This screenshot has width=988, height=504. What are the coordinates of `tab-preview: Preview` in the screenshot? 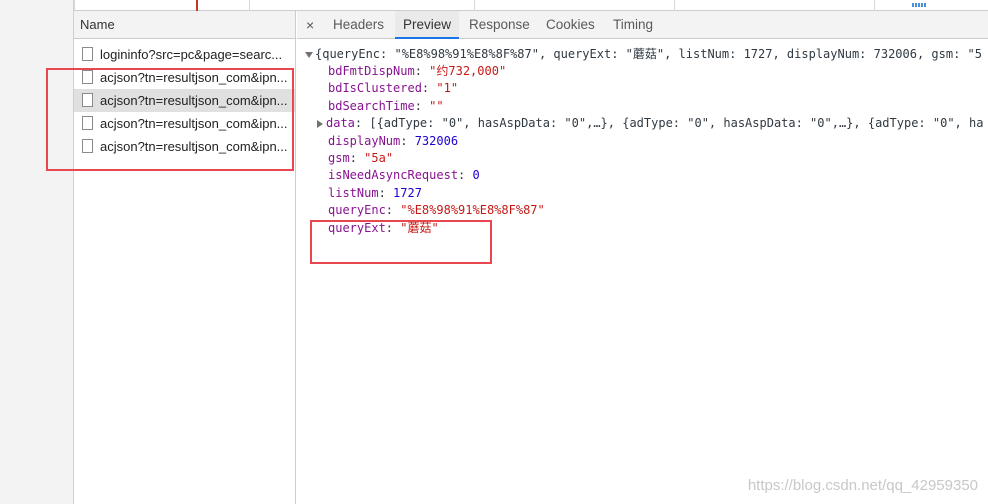 It's located at (427, 25).